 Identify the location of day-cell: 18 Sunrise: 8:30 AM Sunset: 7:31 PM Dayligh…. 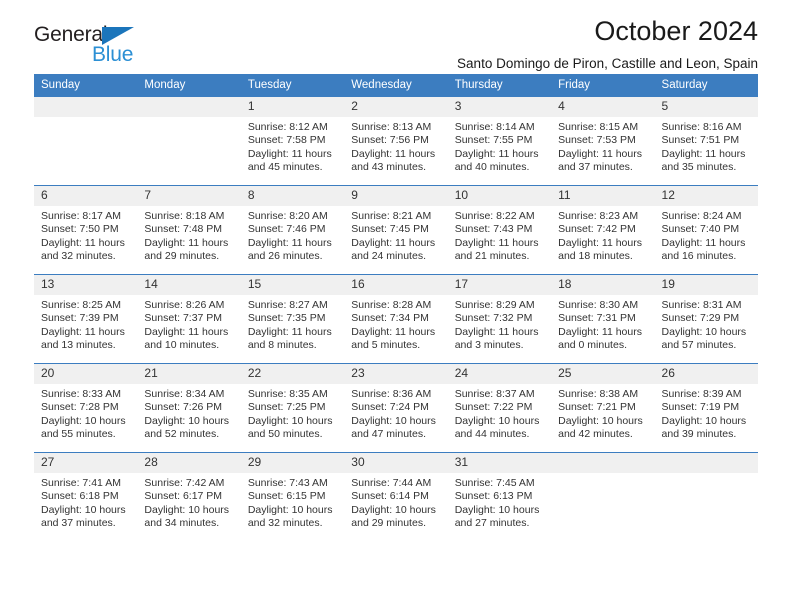
(603, 318).